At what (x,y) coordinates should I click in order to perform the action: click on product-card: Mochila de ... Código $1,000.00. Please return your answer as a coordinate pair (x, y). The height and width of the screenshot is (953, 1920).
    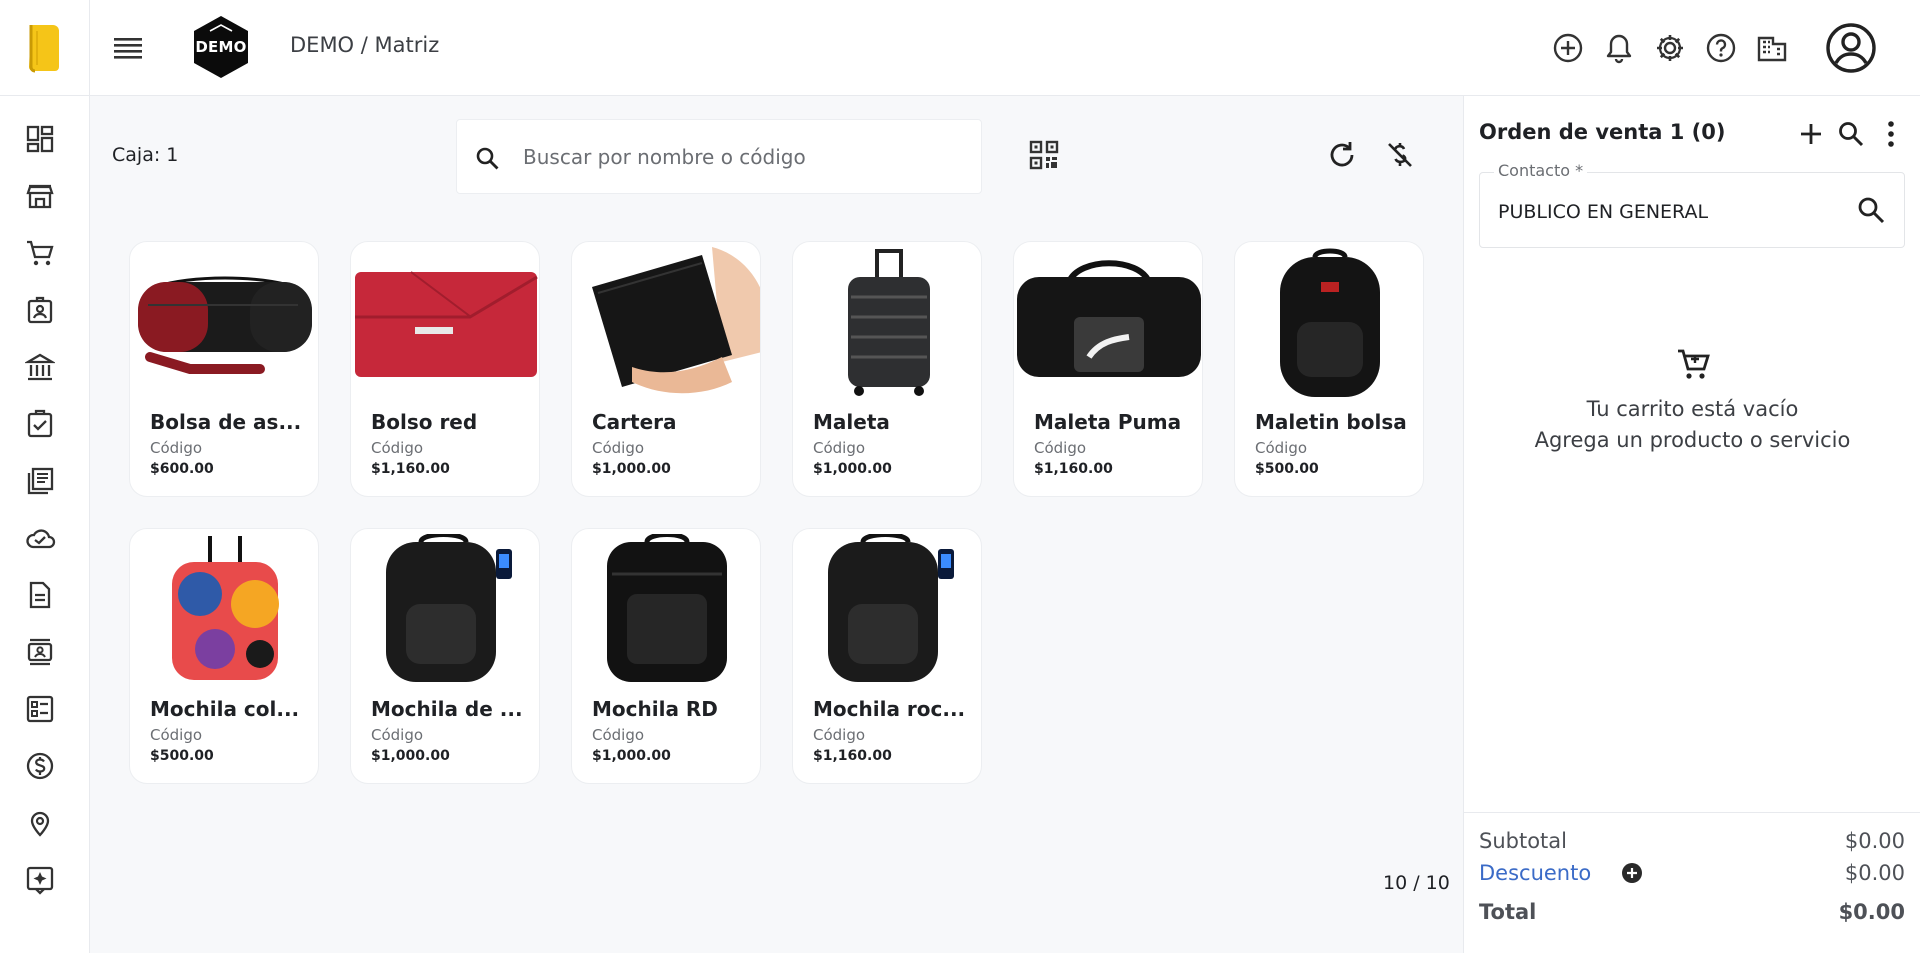
    Looking at the image, I should click on (445, 656).